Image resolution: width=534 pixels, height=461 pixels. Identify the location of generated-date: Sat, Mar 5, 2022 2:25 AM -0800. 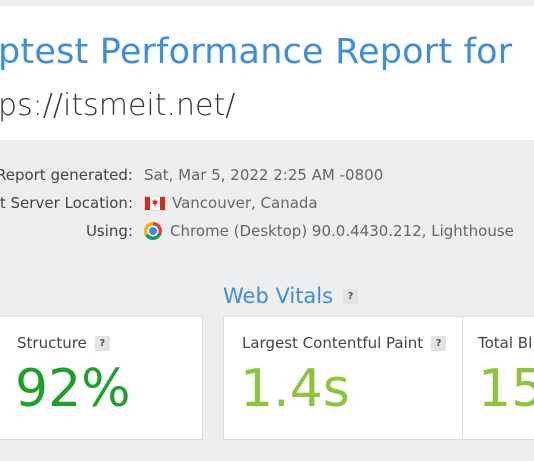
(264, 175).